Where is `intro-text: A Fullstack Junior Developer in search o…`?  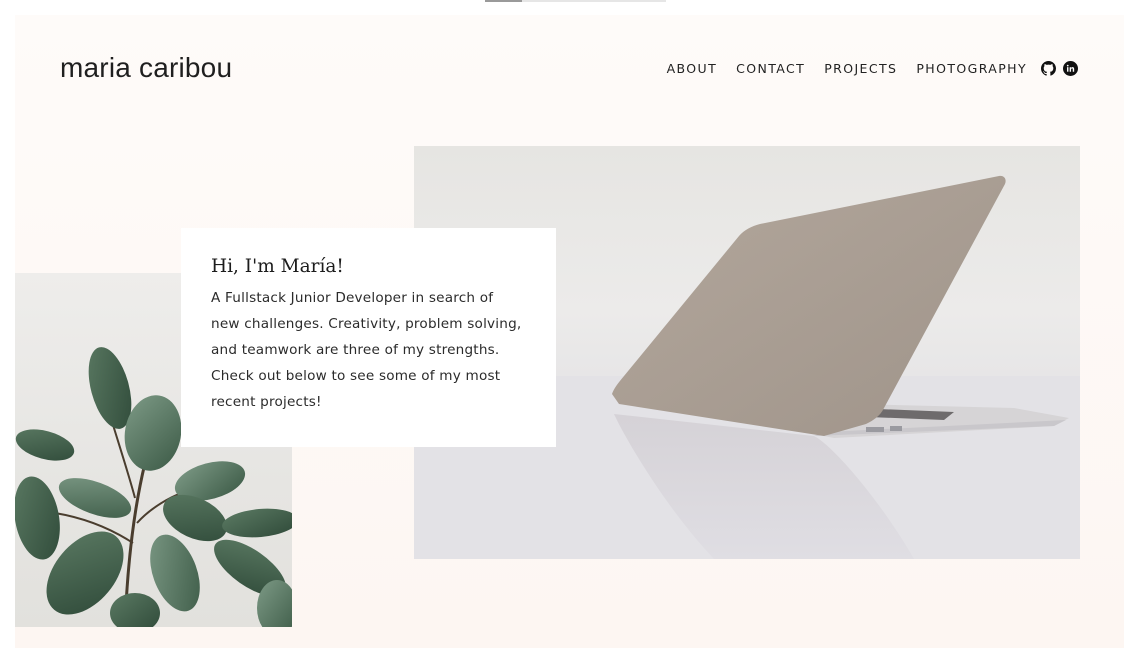 intro-text: A Fullstack Junior Developer in search o… is located at coordinates (366, 350).